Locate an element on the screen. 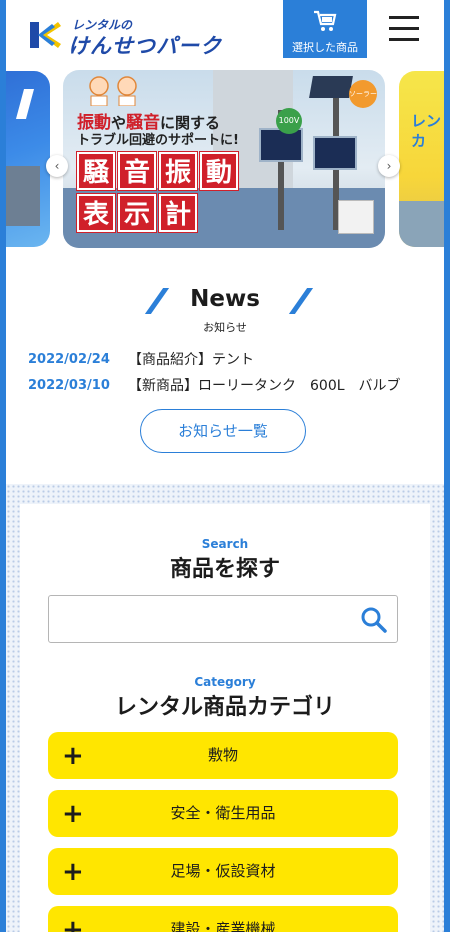  news-text: 【新商品】ローリータンク 600L バルブ is located at coordinates (264, 389).